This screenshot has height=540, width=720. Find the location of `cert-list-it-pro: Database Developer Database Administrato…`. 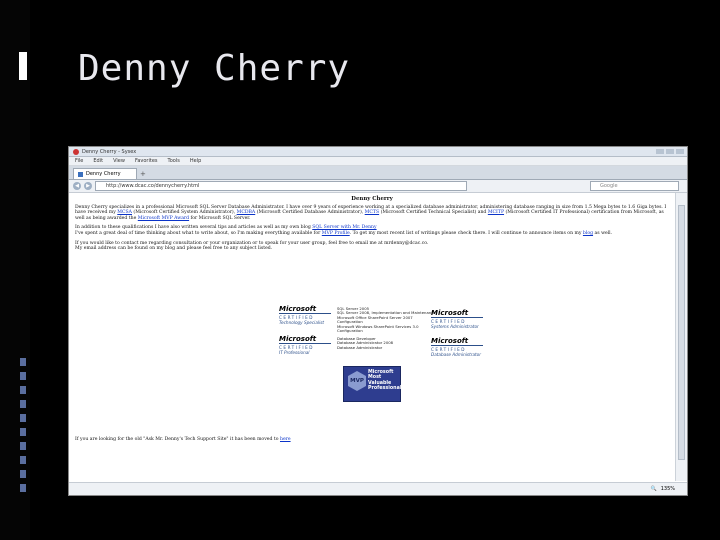

cert-list-it-pro: Database Developer Database Administrato… is located at coordinates (365, 343).